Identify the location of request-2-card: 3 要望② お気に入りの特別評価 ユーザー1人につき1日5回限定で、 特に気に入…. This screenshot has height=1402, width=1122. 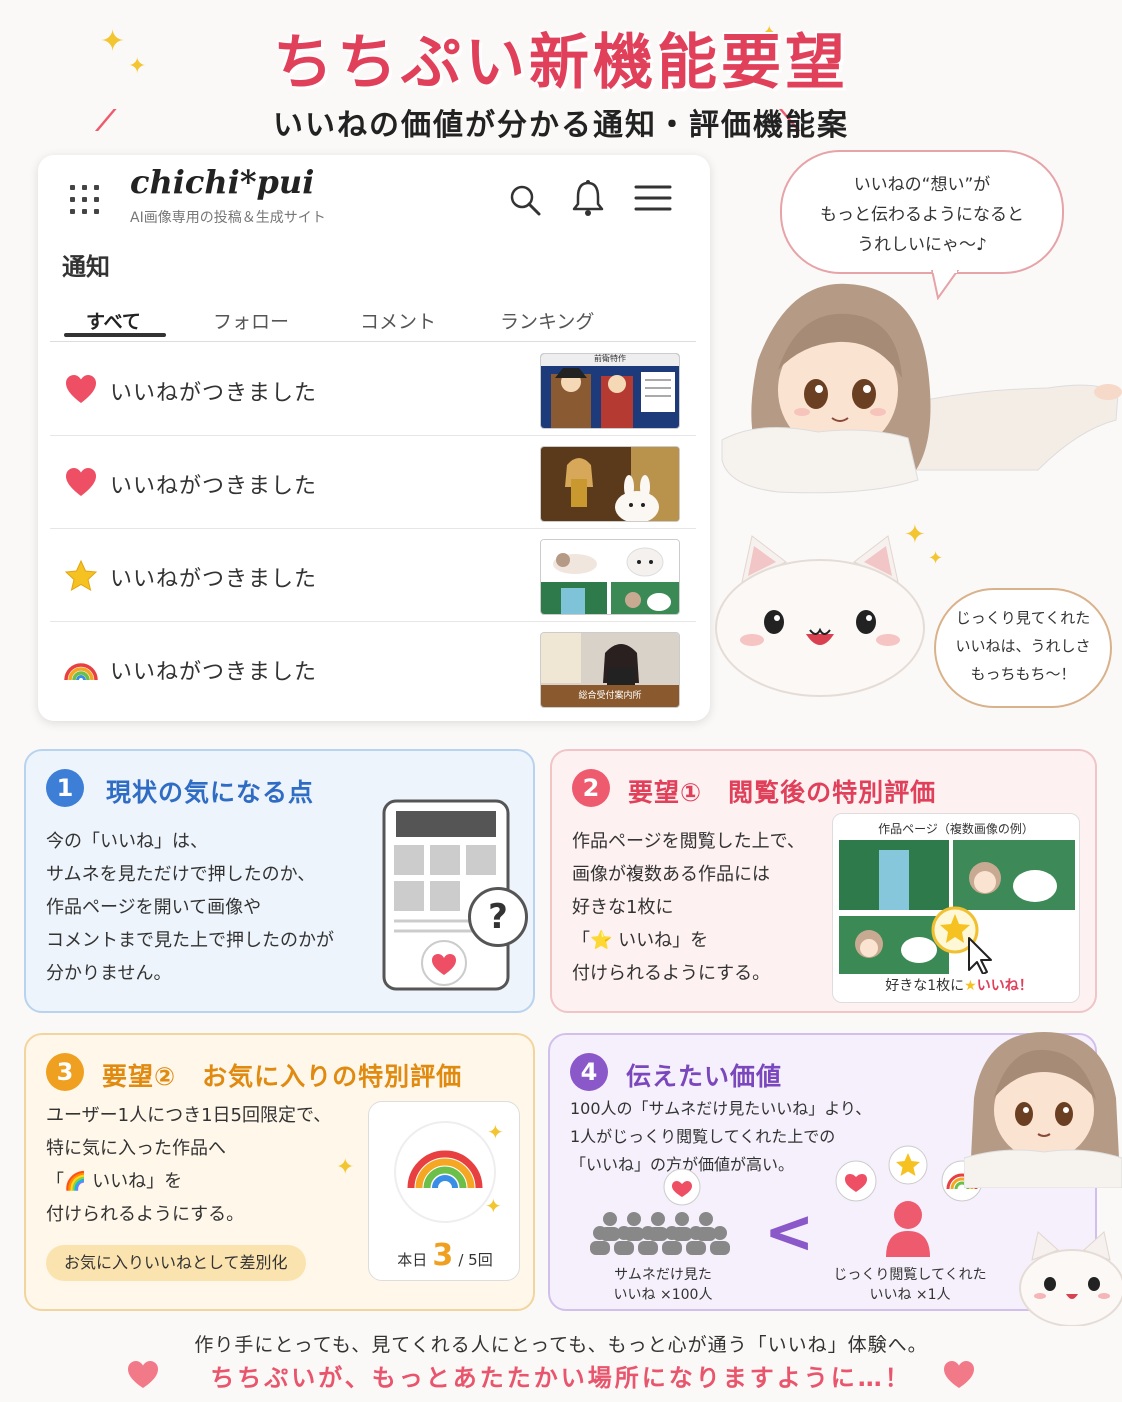
(279, 1172).